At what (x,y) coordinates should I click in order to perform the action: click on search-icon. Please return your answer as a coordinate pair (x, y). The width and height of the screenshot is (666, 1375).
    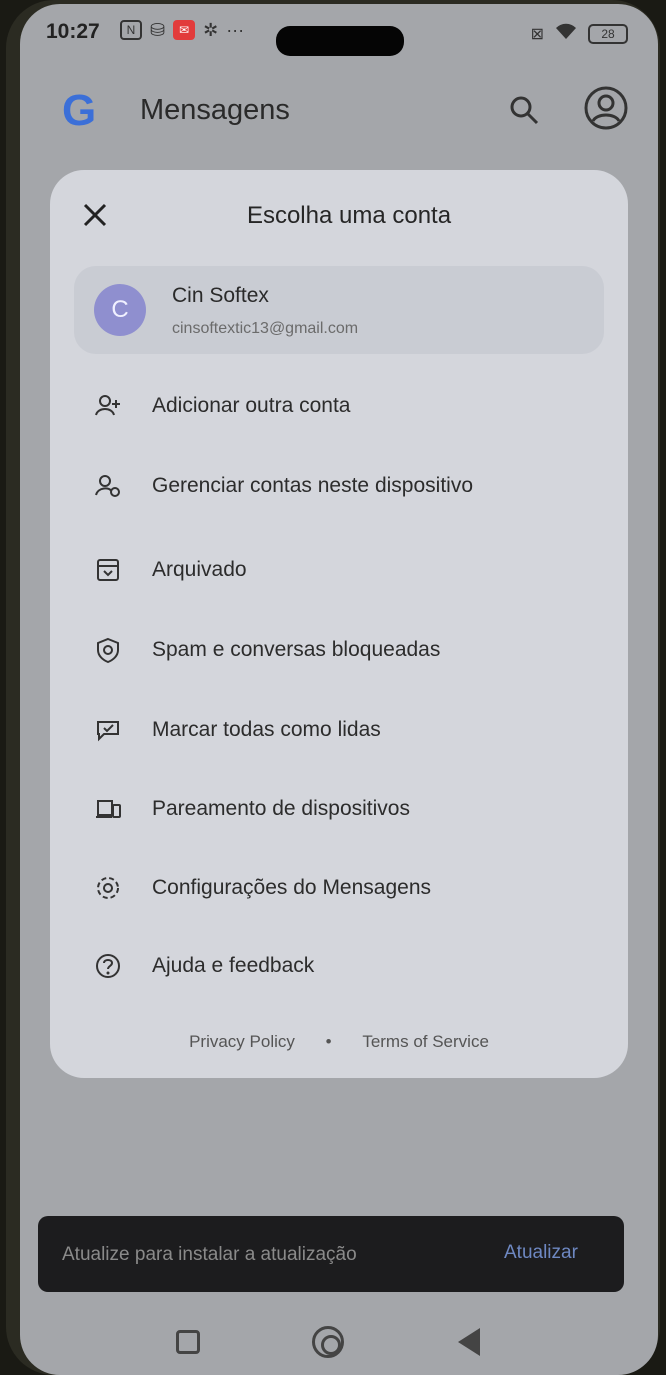
    Looking at the image, I should click on (524, 110).